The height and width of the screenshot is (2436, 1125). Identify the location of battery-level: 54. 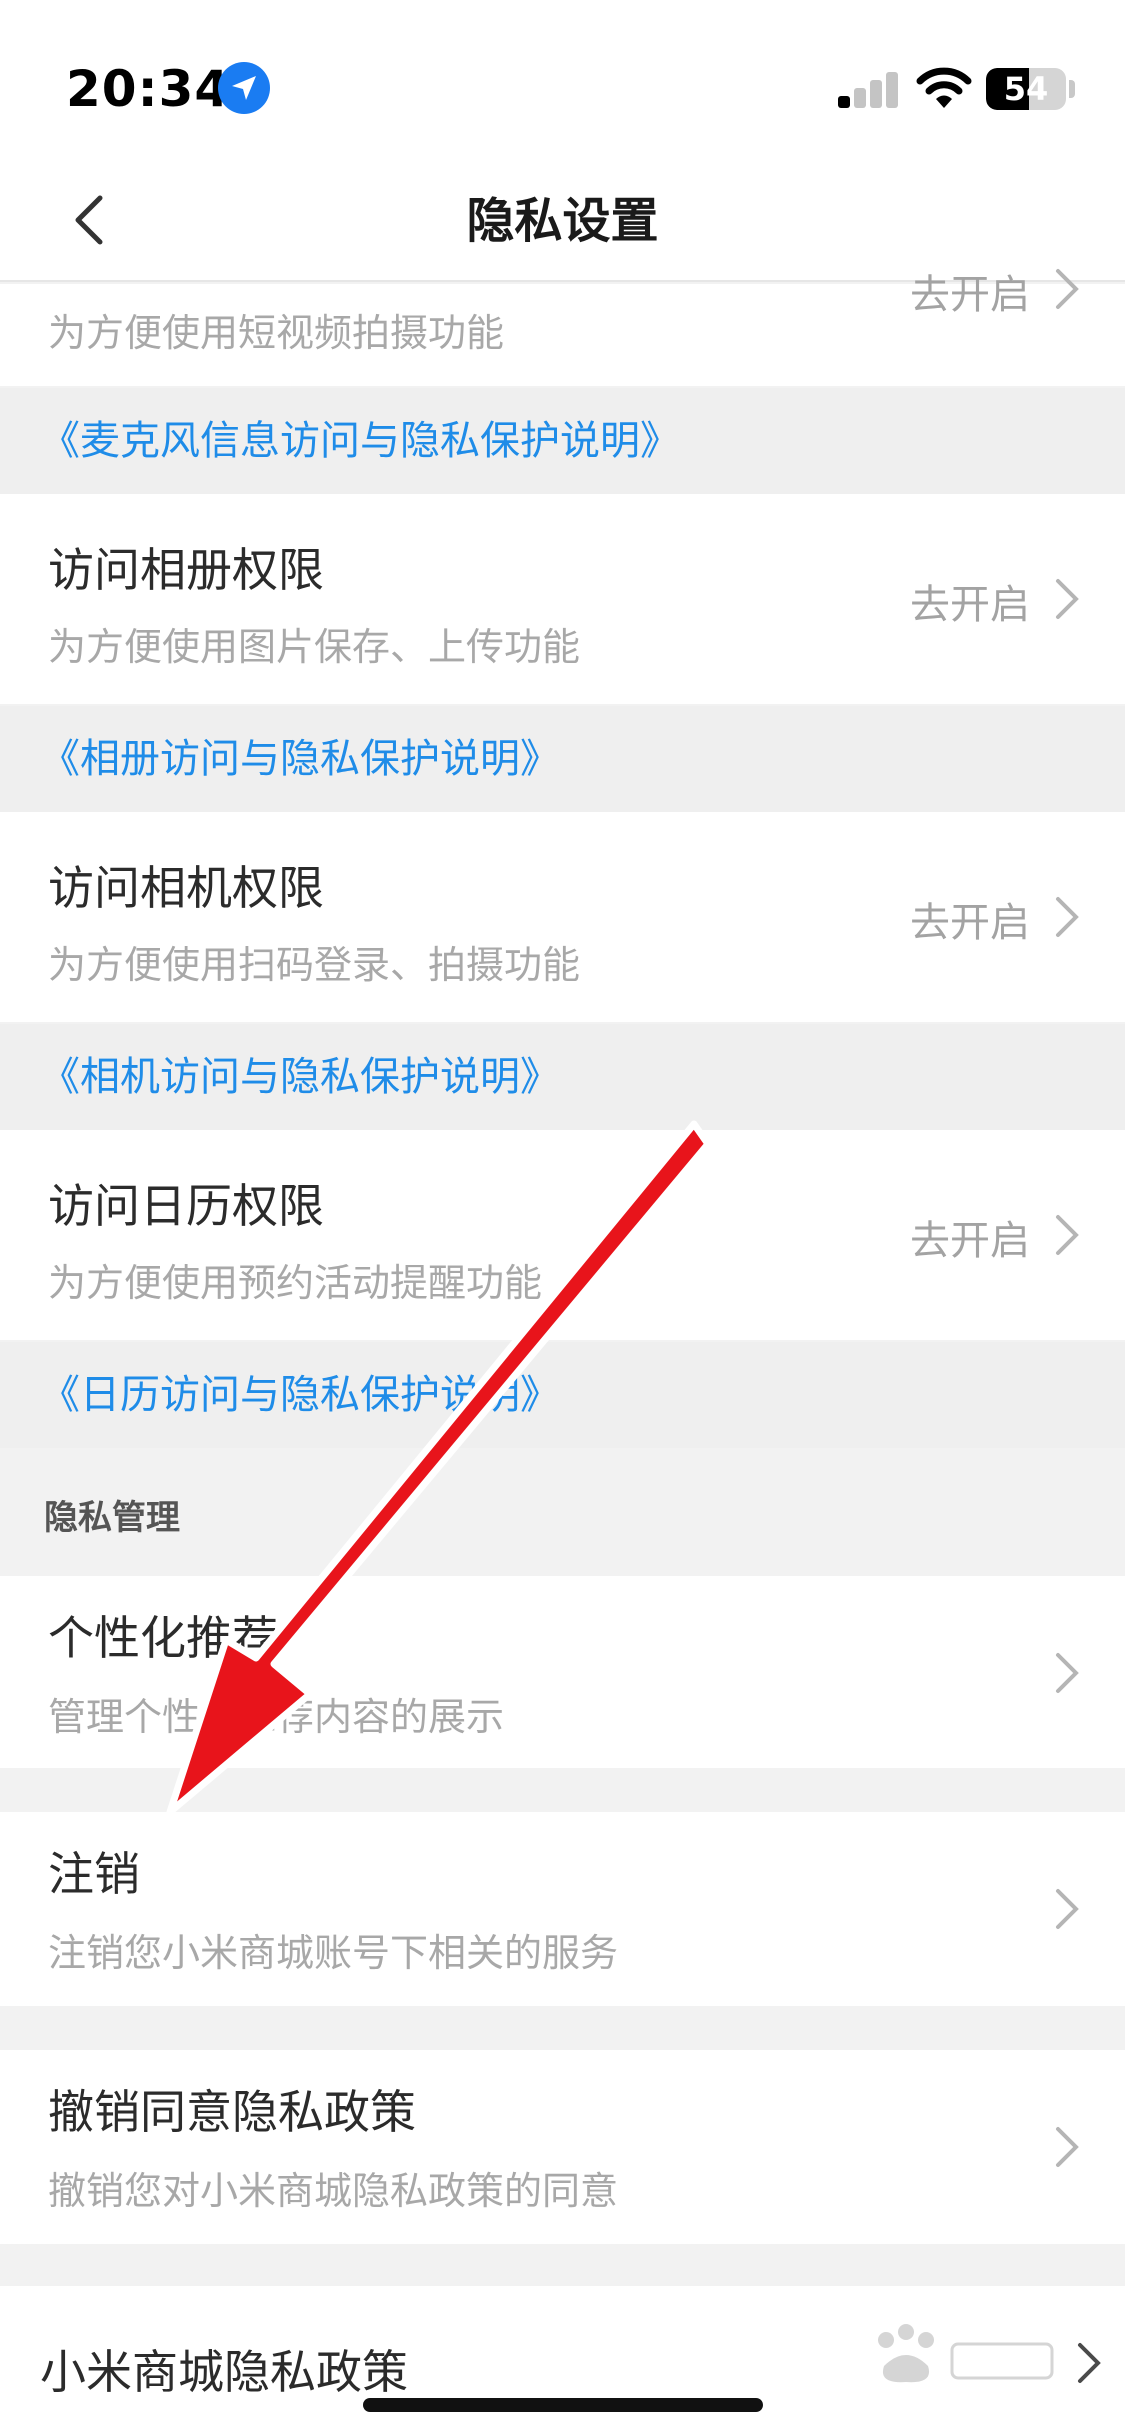
(1026, 89).